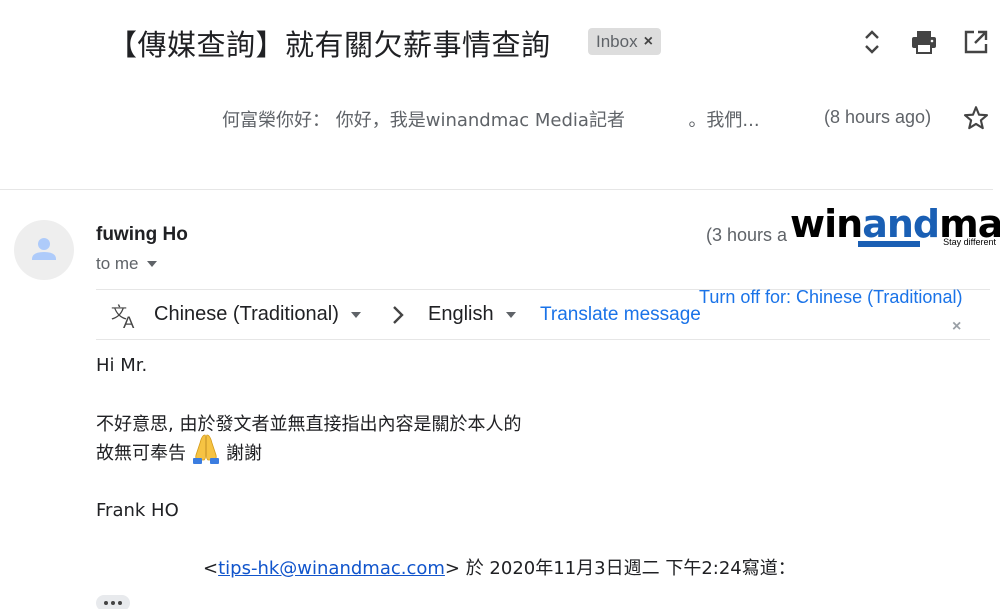 This screenshot has height=609, width=1000. Describe the element at coordinates (398, 315) in the screenshot. I see `chevron-right-icon` at that location.